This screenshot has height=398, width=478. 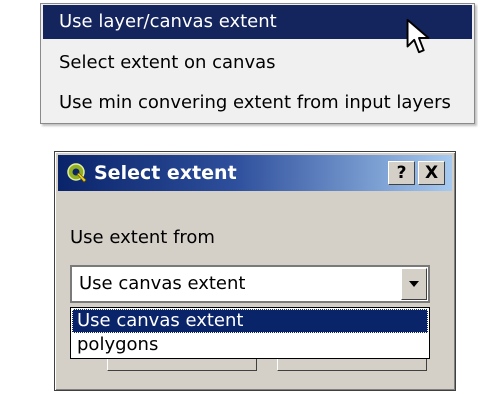 What do you see at coordinates (142, 237) in the screenshot?
I see `use-extent-from-label: Use extent from` at bounding box center [142, 237].